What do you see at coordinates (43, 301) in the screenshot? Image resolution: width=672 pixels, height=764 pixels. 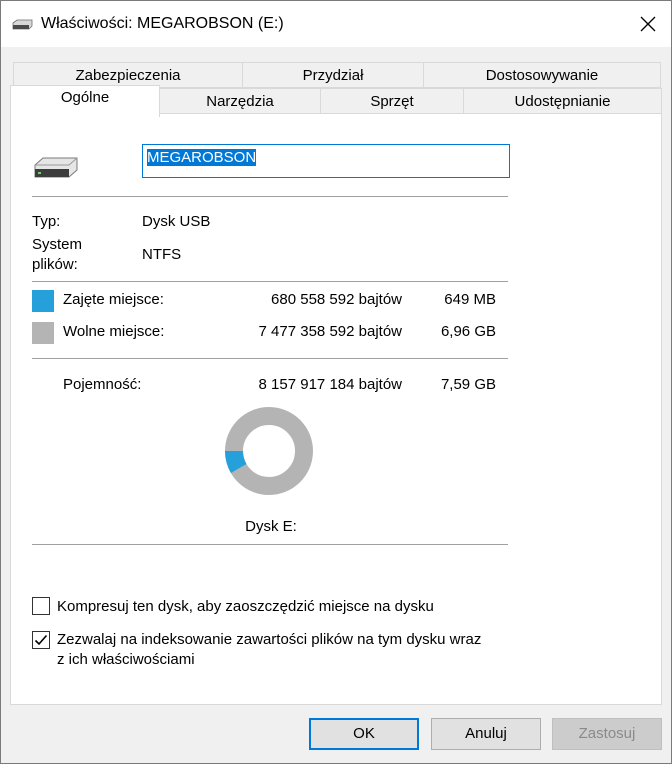 I see `used-space-swatch` at bounding box center [43, 301].